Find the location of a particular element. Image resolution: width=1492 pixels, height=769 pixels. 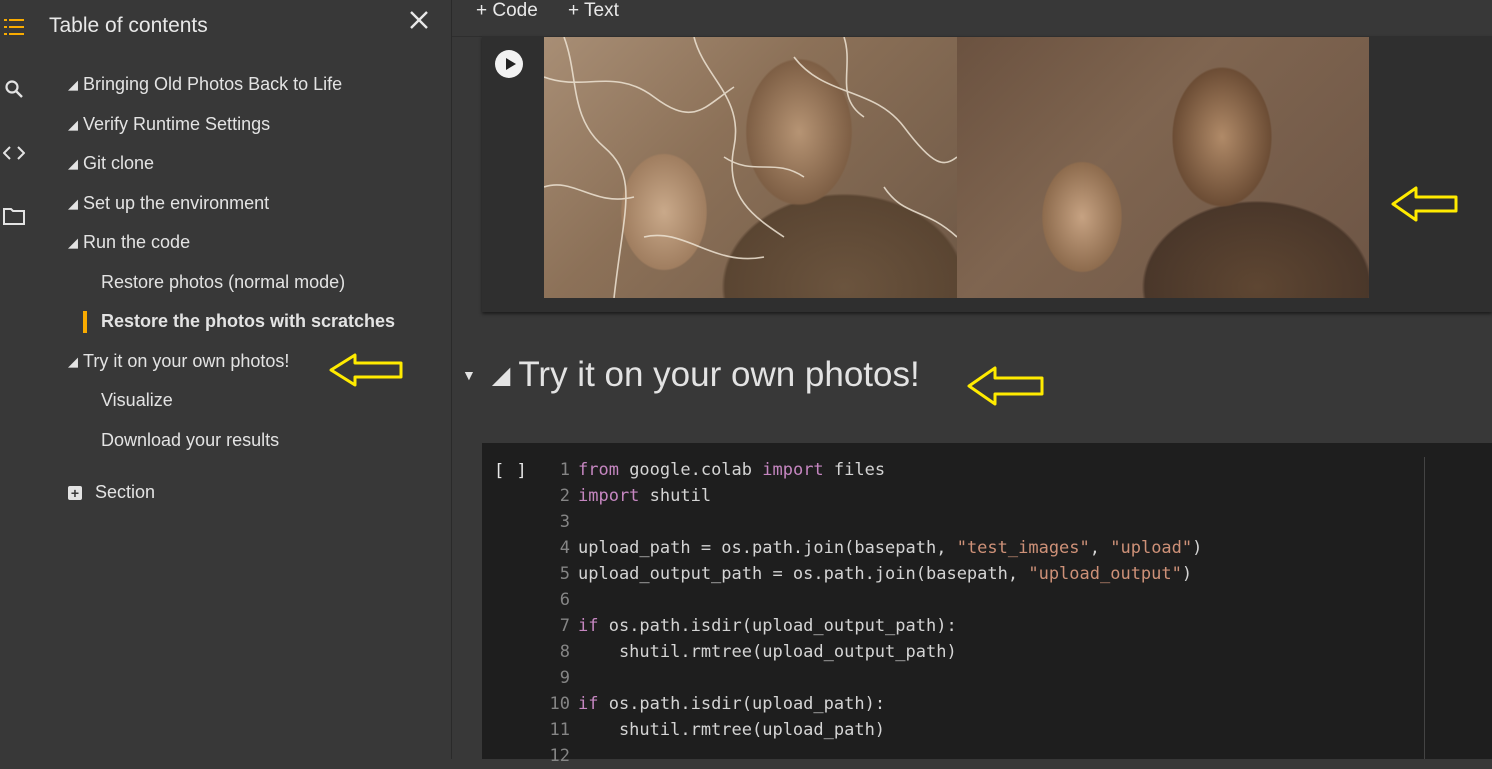

restored-photo is located at coordinates (1163, 167).